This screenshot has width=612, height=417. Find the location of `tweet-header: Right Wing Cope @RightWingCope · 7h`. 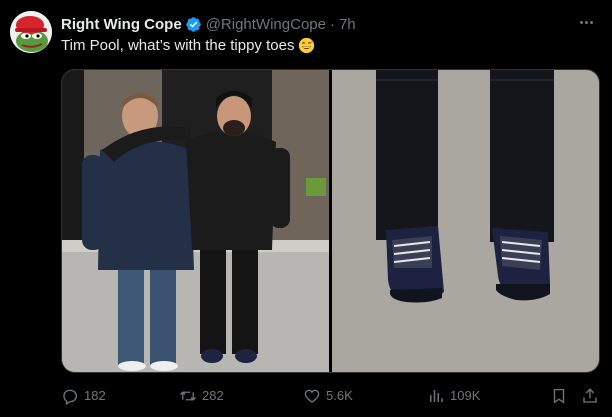

tweet-header: Right Wing Cope @RightWingCope · 7h is located at coordinates (208, 24).